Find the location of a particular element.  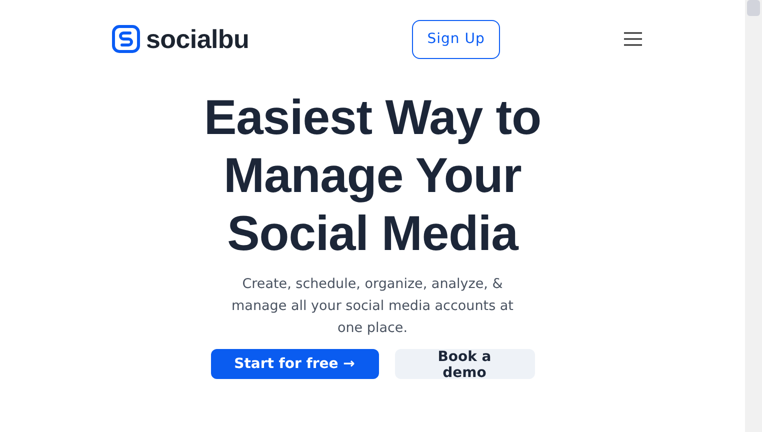

menu-icon is located at coordinates (632, 39).